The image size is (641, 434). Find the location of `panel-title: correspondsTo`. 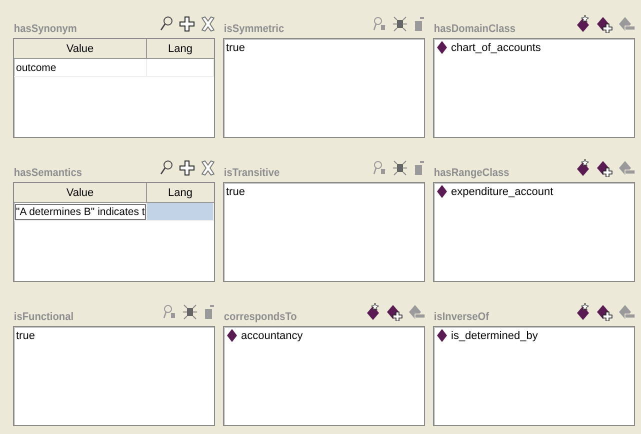

panel-title: correspondsTo is located at coordinates (260, 317).